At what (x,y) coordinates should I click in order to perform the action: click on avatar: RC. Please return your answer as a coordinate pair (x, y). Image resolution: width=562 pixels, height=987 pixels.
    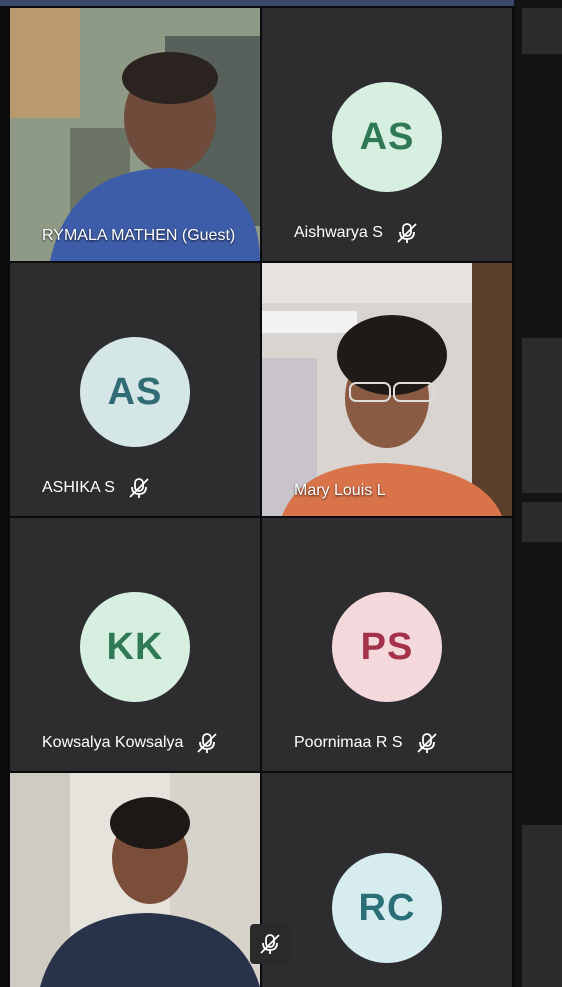
    Looking at the image, I should click on (387, 908).